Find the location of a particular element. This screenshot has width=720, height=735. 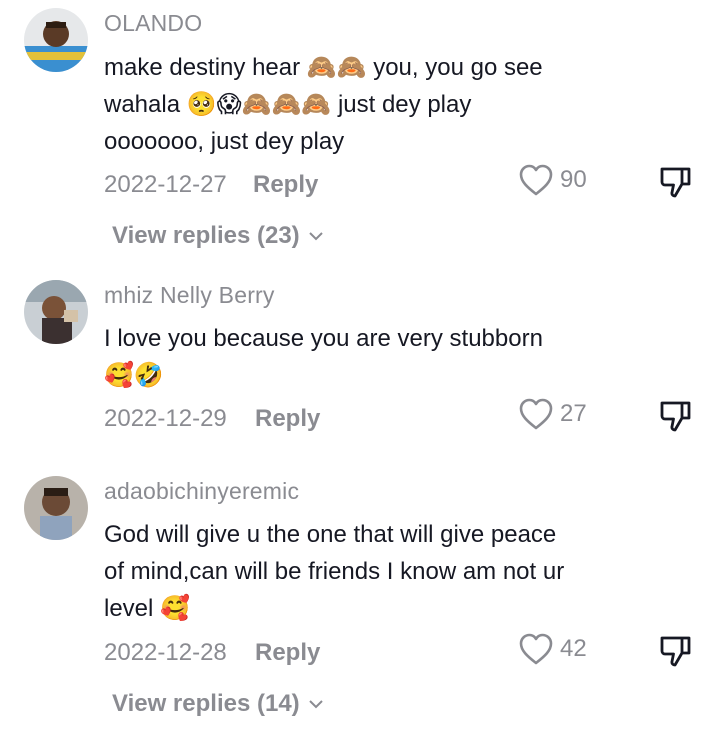

like-button: 27 is located at coordinates (552, 414).